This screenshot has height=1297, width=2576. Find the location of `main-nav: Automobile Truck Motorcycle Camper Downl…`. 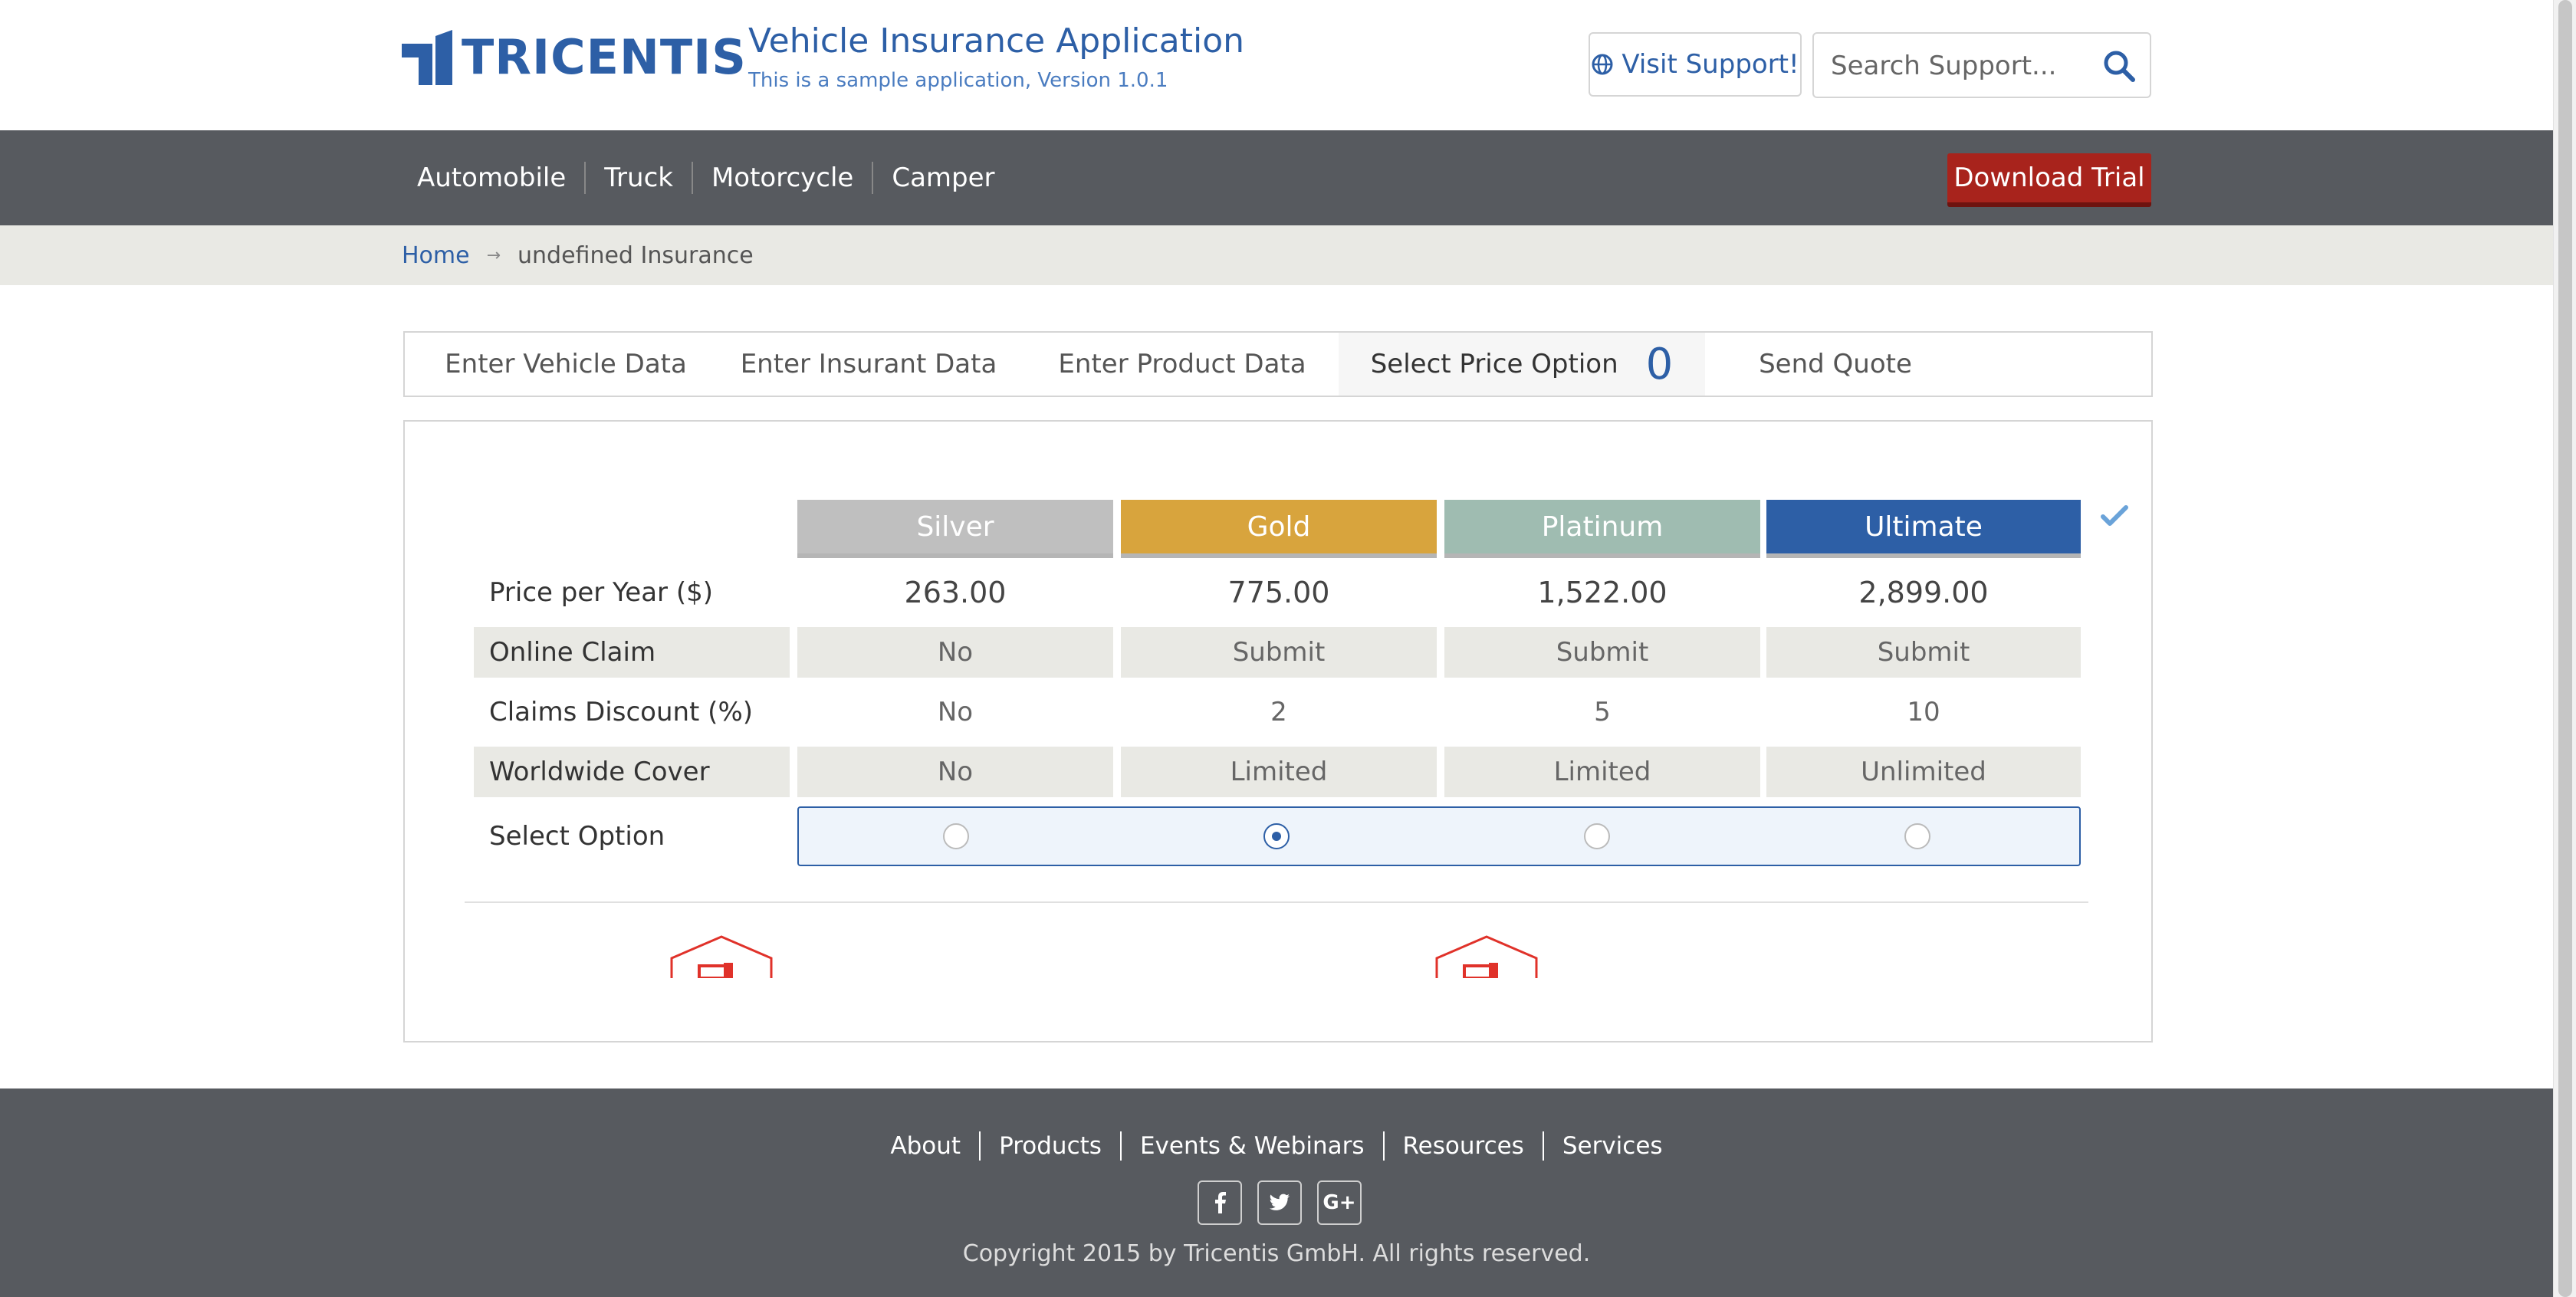

main-nav: Automobile Truck Motorcycle Camper Downl… is located at coordinates (1276, 177).